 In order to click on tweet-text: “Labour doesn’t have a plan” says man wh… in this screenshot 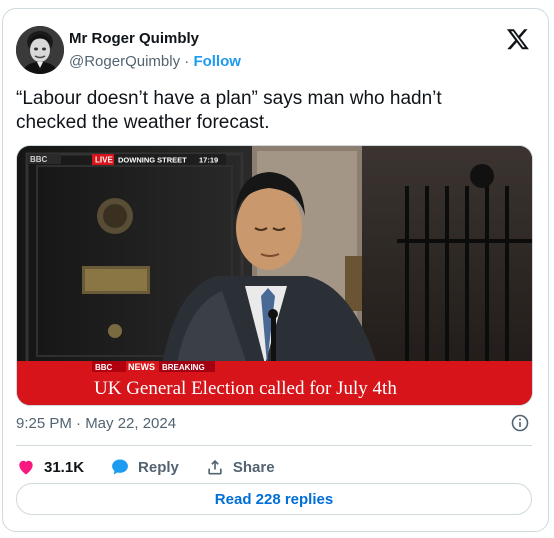, I will do `click(229, 110)`.